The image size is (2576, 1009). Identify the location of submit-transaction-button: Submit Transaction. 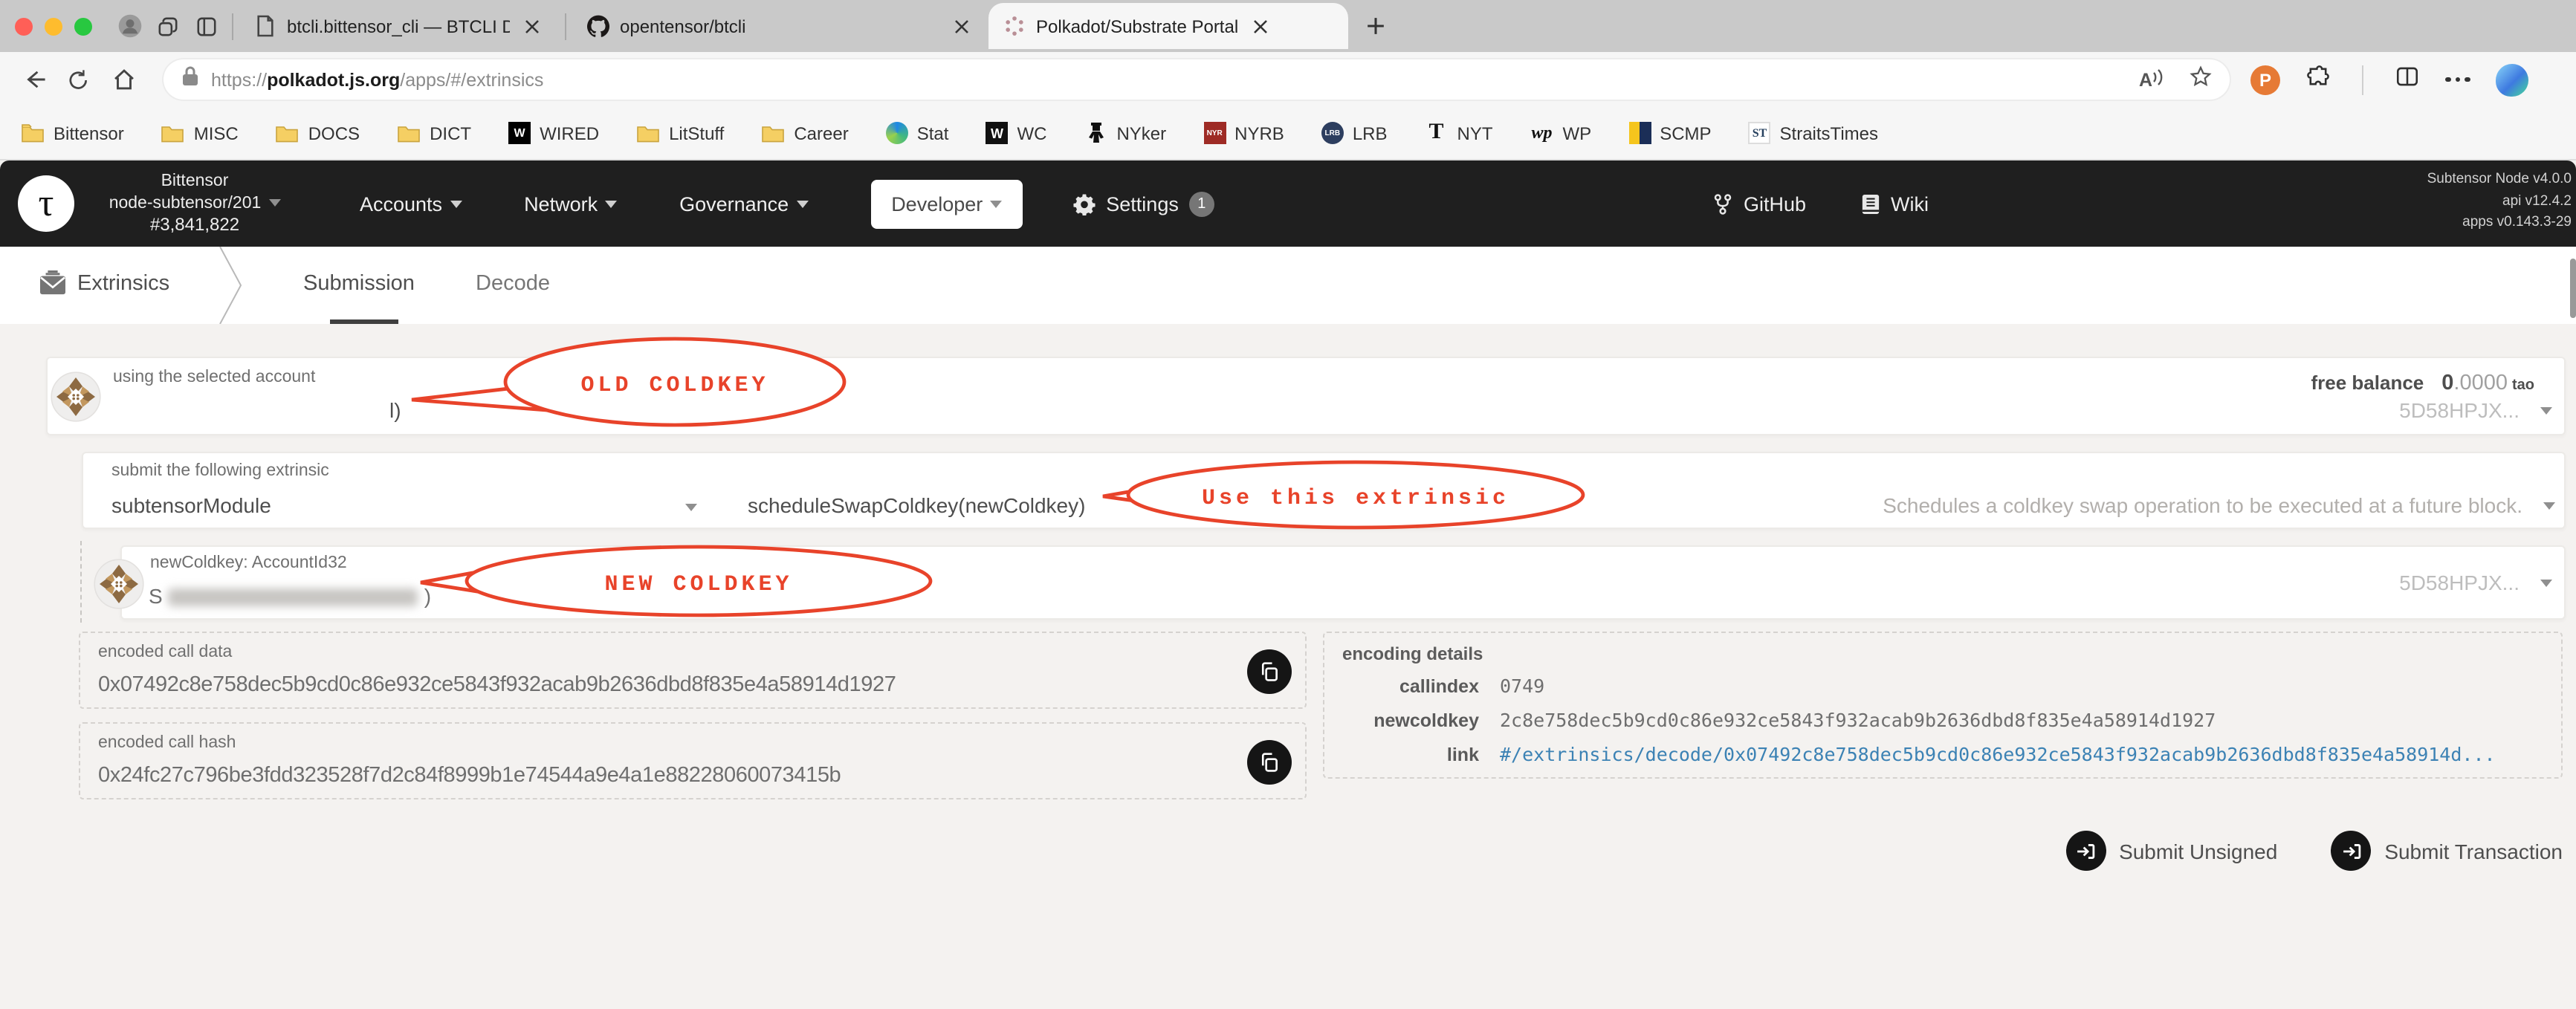
(2447, 851).